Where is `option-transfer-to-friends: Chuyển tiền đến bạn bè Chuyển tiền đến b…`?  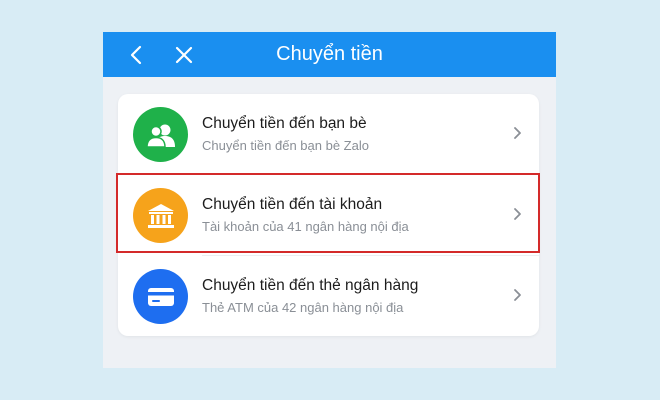
option-transfer-to-friends: Chuyển tiền đến bạn bè Chuyển tiền đến b… is located at coordinates (328, 134).